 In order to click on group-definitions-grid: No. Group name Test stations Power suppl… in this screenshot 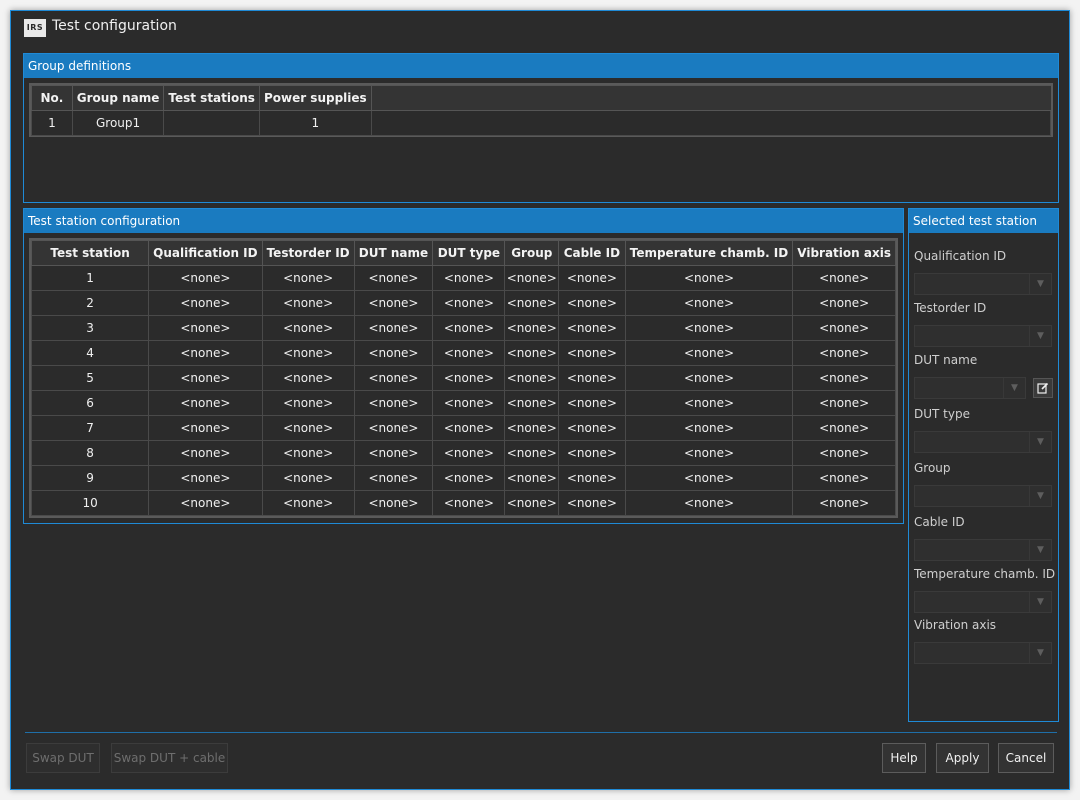, I will do `click(541, 110)`.